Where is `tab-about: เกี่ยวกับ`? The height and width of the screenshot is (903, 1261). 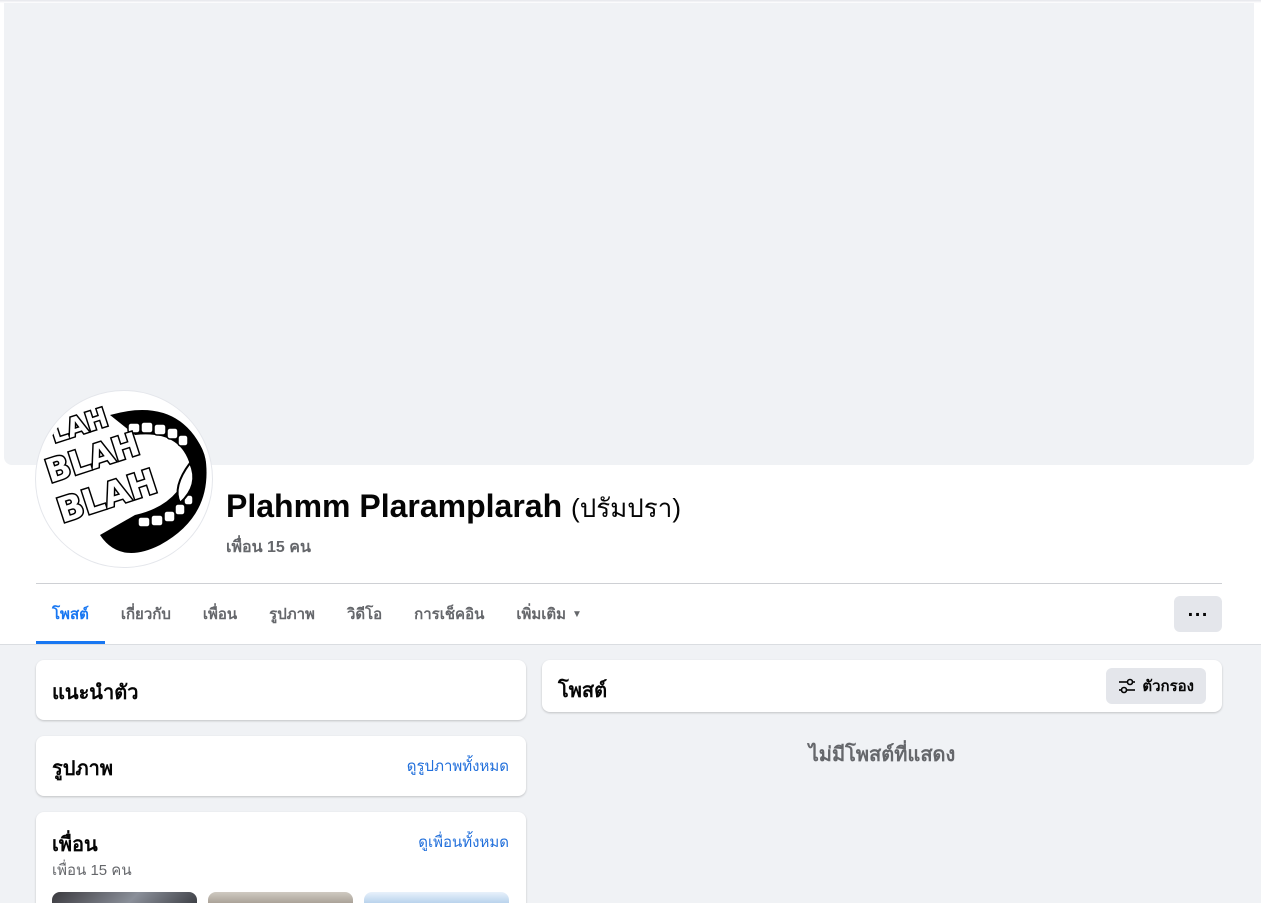 tab-about: เกี่ยวกับ is located at coordinates (146, 614).